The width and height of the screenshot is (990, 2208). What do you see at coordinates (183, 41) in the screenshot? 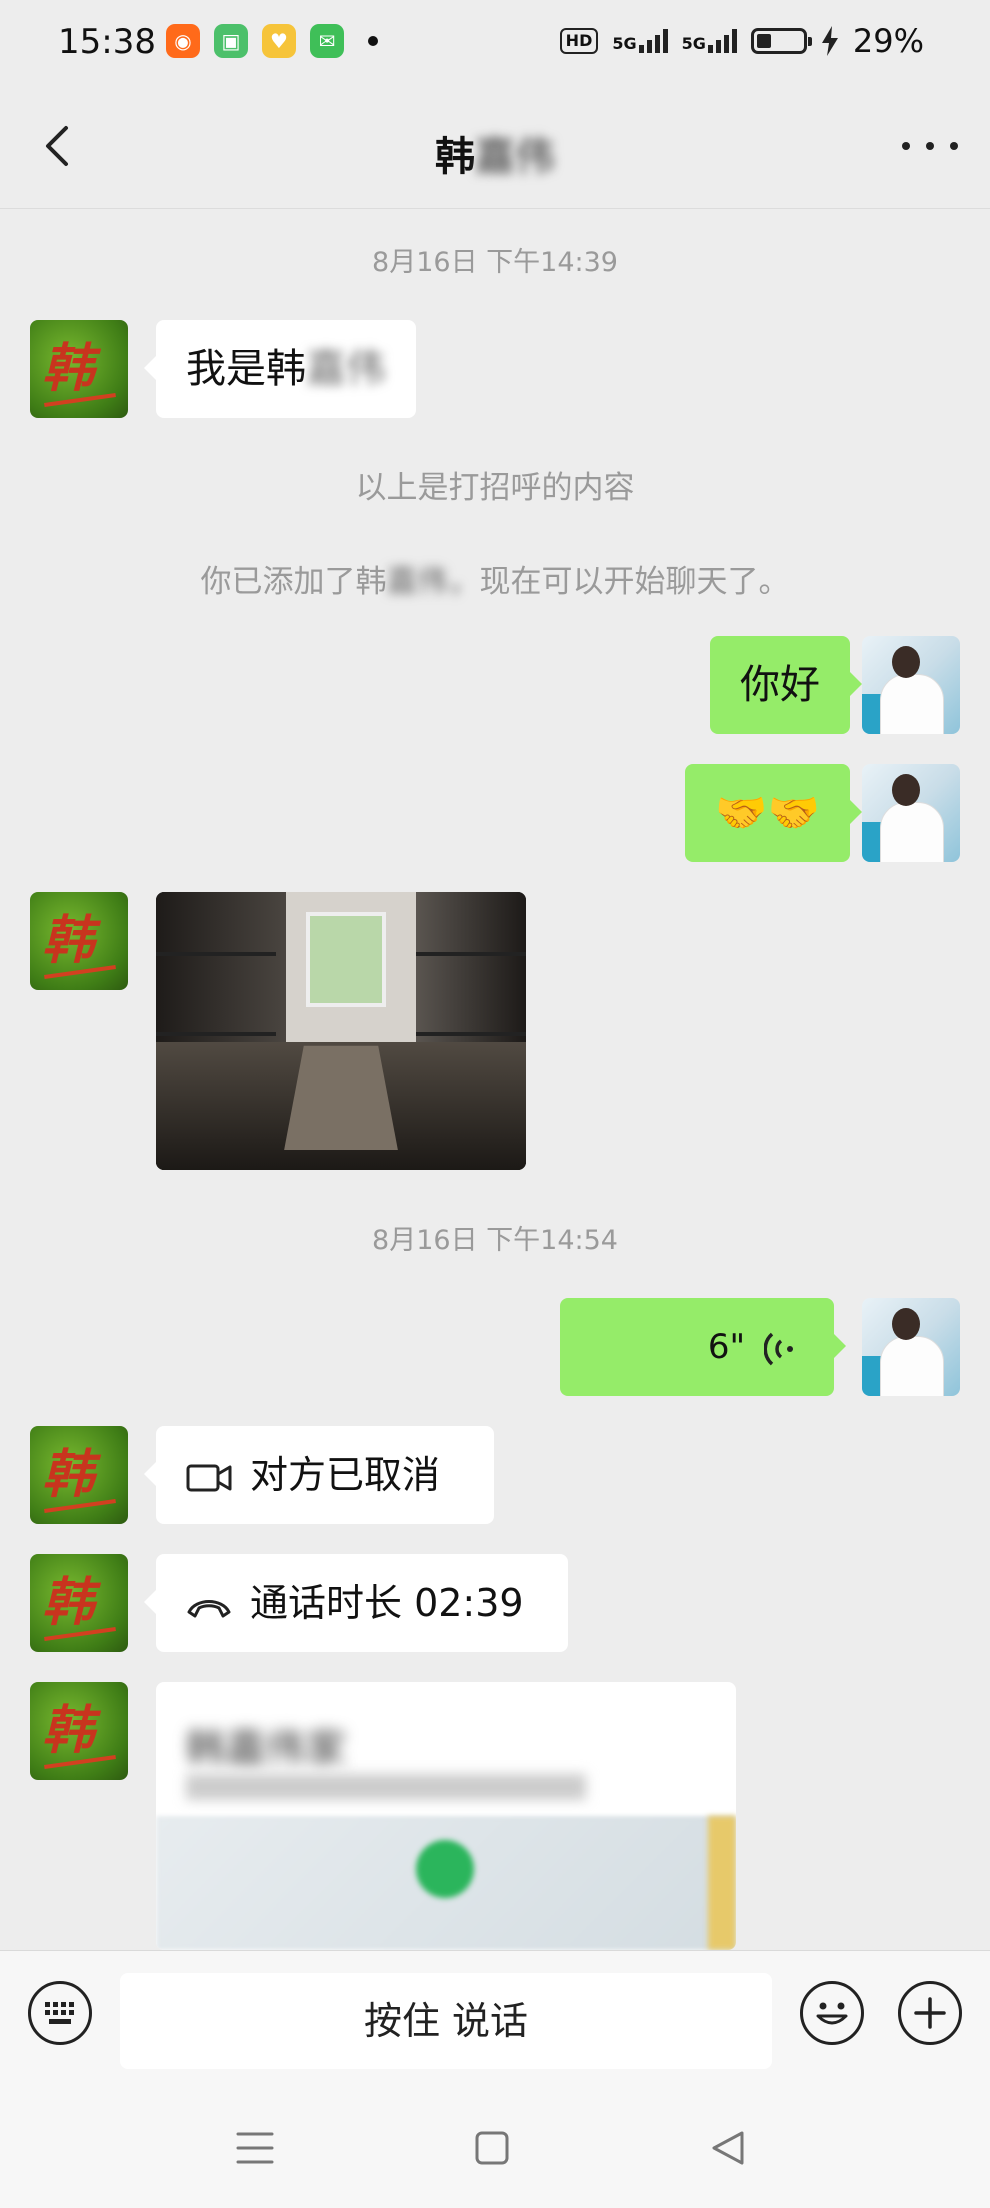
I see `kuaishou-icon: ◉` at bounding box center [183, 41].